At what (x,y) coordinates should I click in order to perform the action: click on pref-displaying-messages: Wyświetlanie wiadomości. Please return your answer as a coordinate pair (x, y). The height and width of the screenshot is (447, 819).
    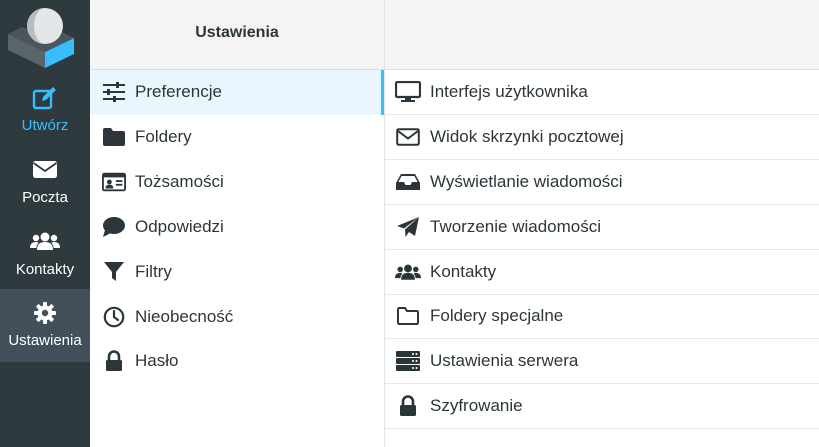
    Looking at the image, I should click on (602, 182).